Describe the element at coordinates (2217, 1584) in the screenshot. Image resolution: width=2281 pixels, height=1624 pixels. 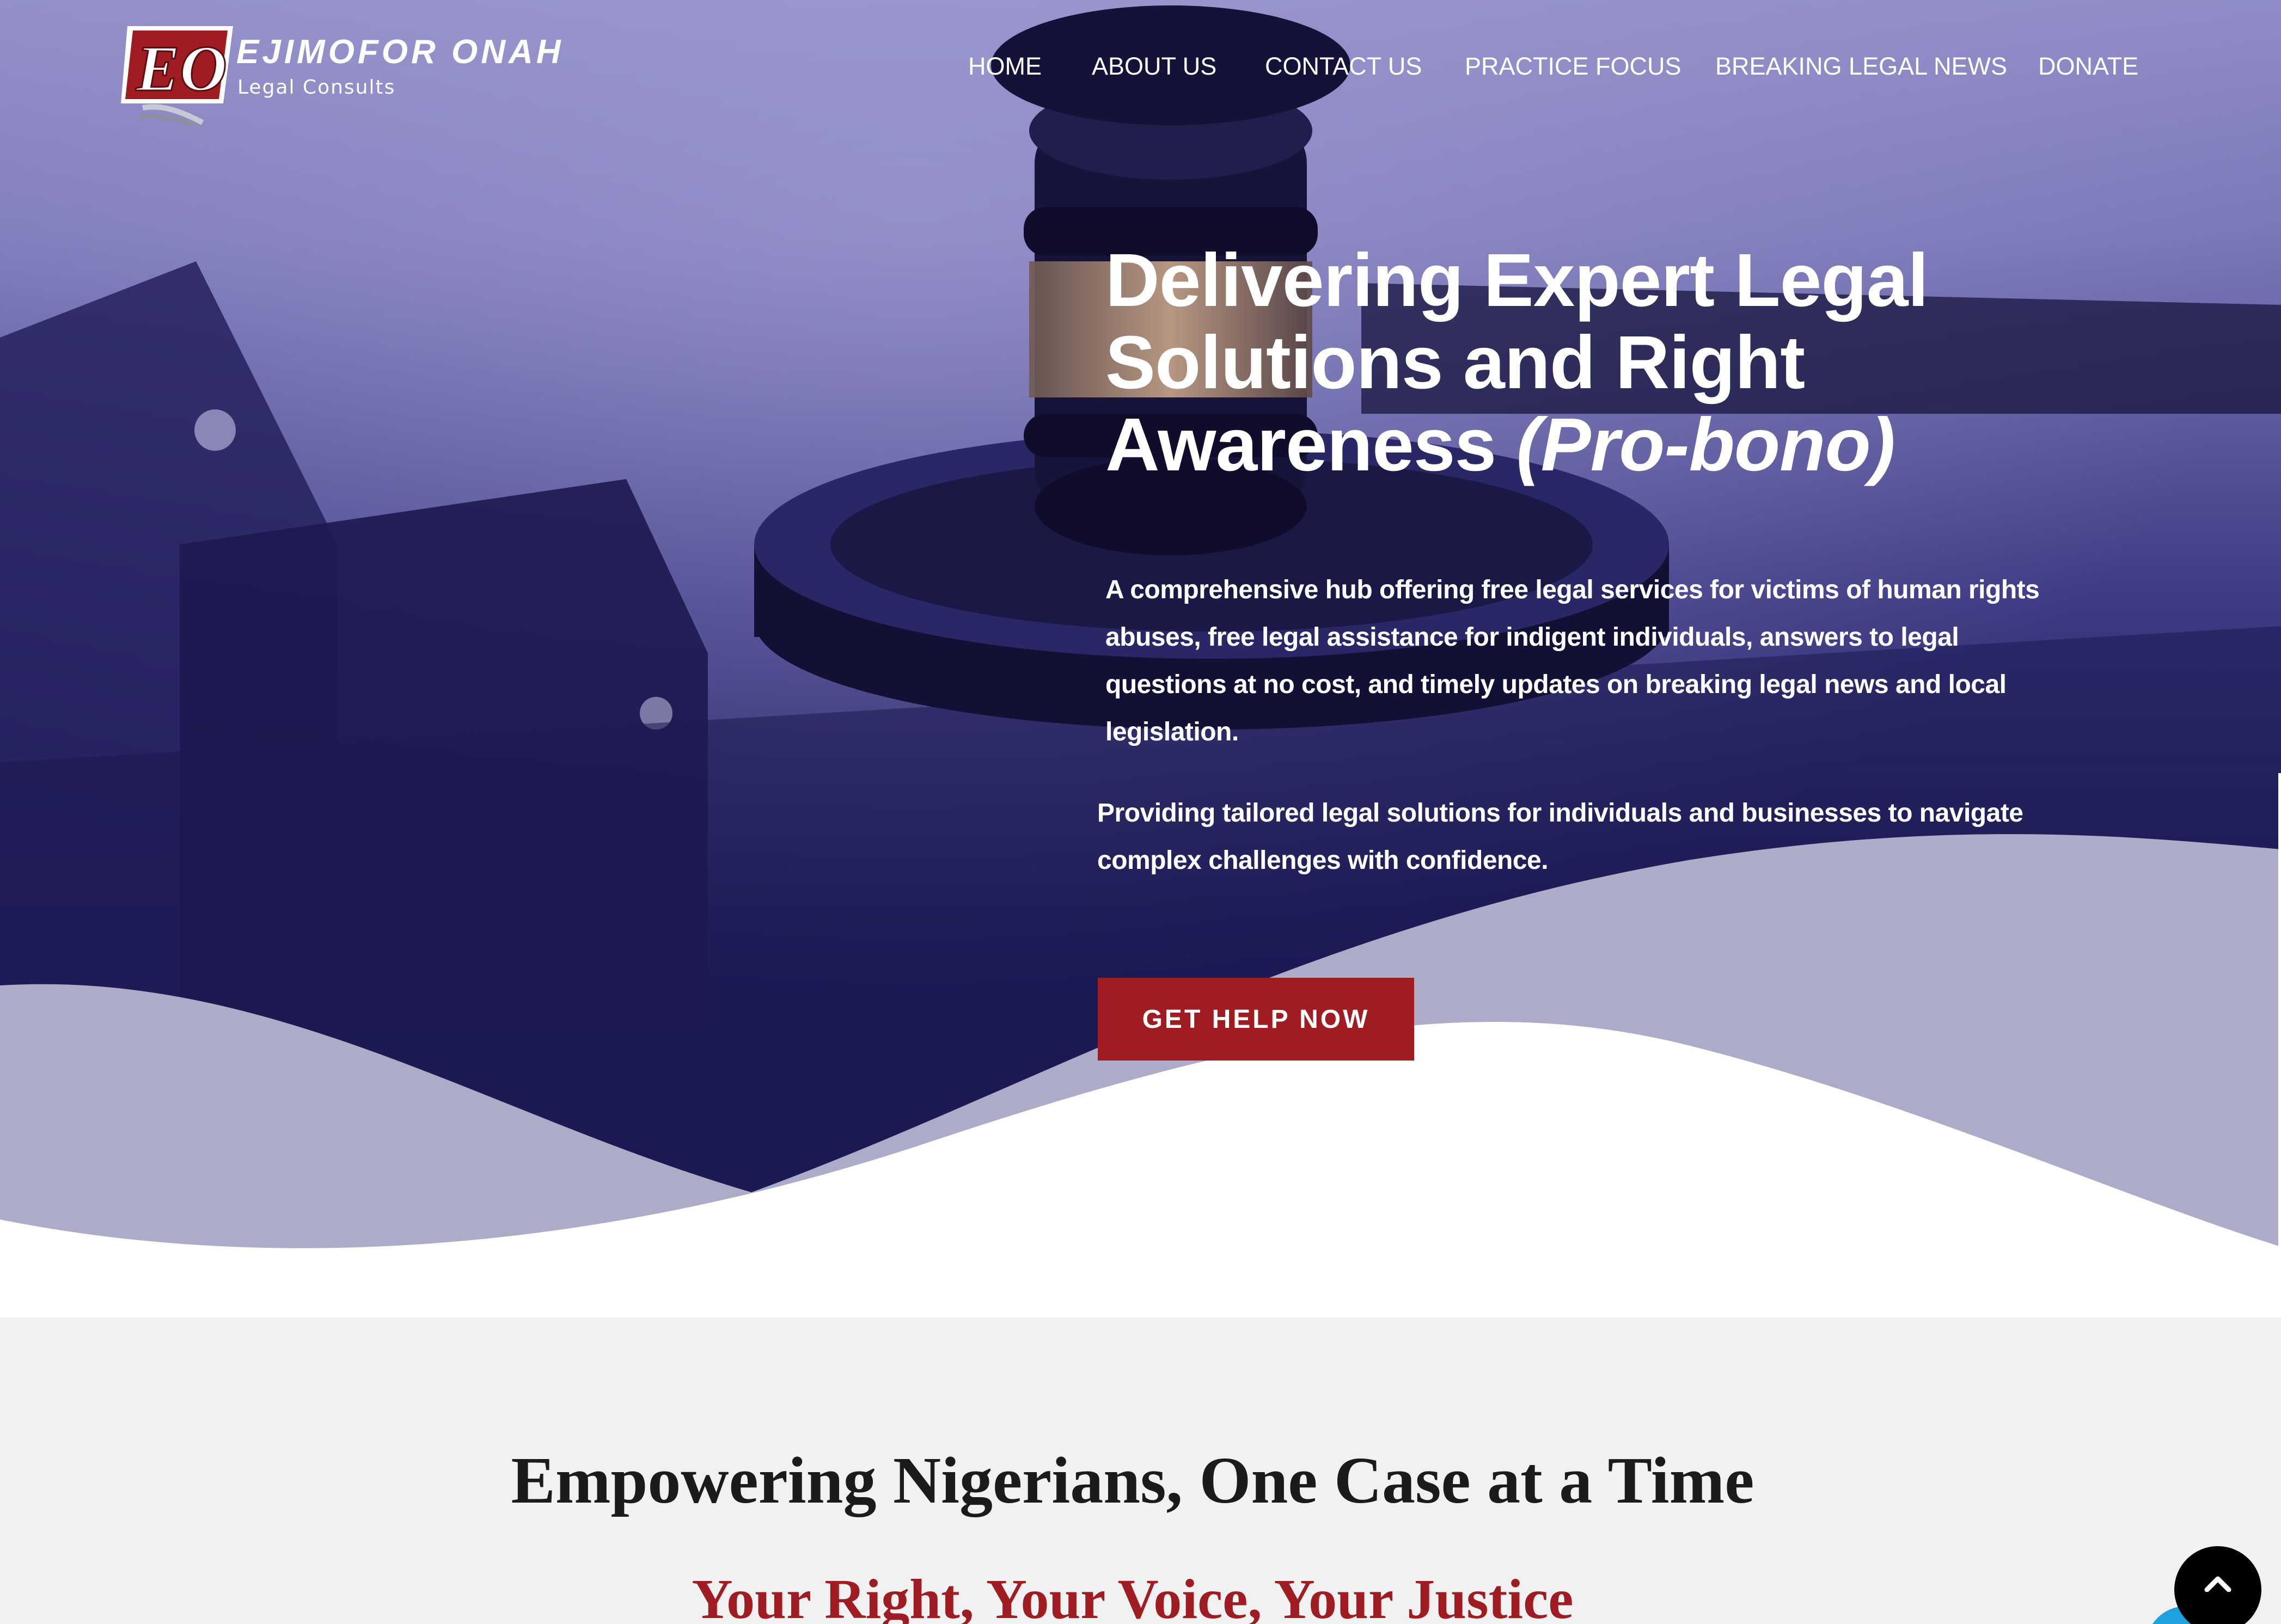
I see `chevron-up-icon` at that location.